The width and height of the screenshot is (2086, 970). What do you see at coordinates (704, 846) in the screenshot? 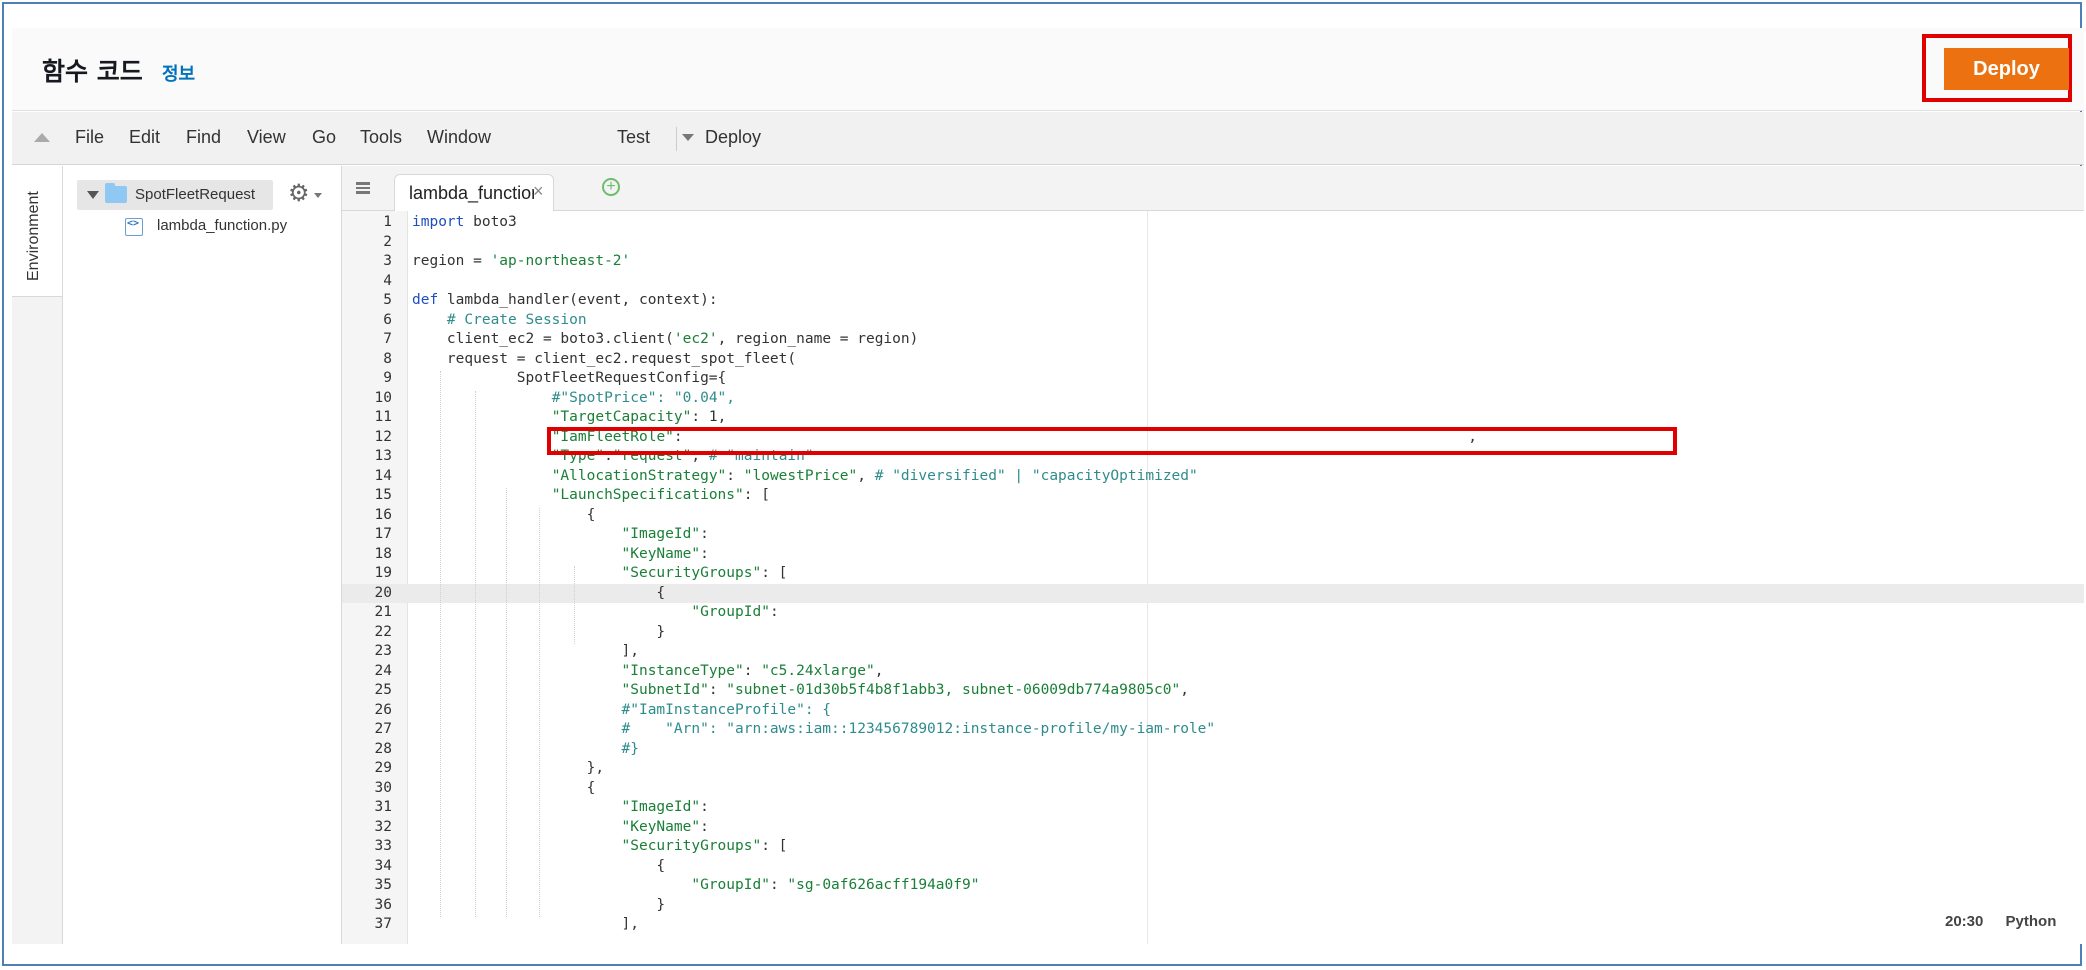
I see `code-text: "SecurityGroups": [` at bounding box center [704, 846].